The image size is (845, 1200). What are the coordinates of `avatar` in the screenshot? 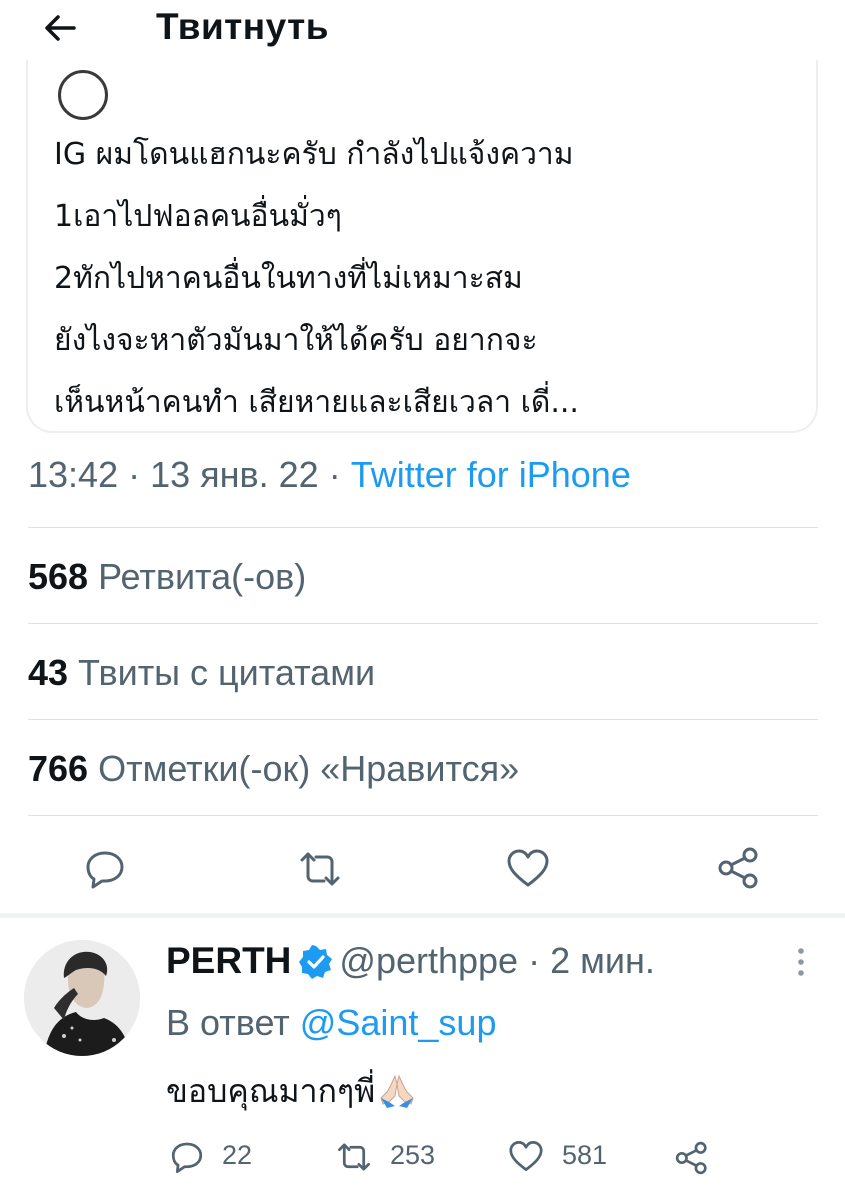 It's located at (82, 998).